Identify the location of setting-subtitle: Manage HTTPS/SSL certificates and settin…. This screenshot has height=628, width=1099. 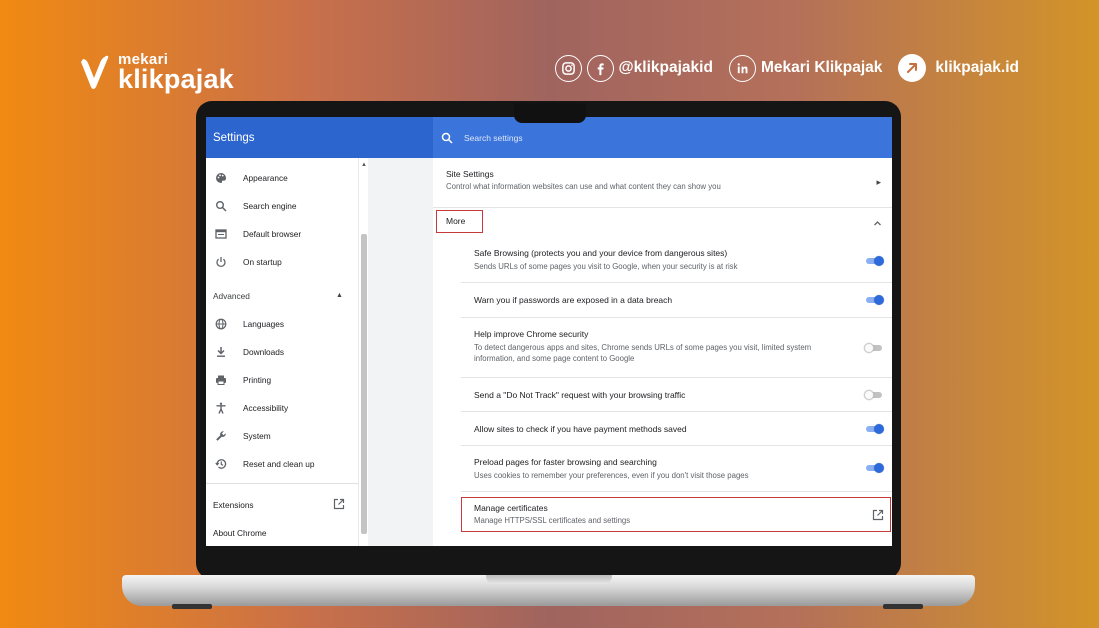
(552, 520).